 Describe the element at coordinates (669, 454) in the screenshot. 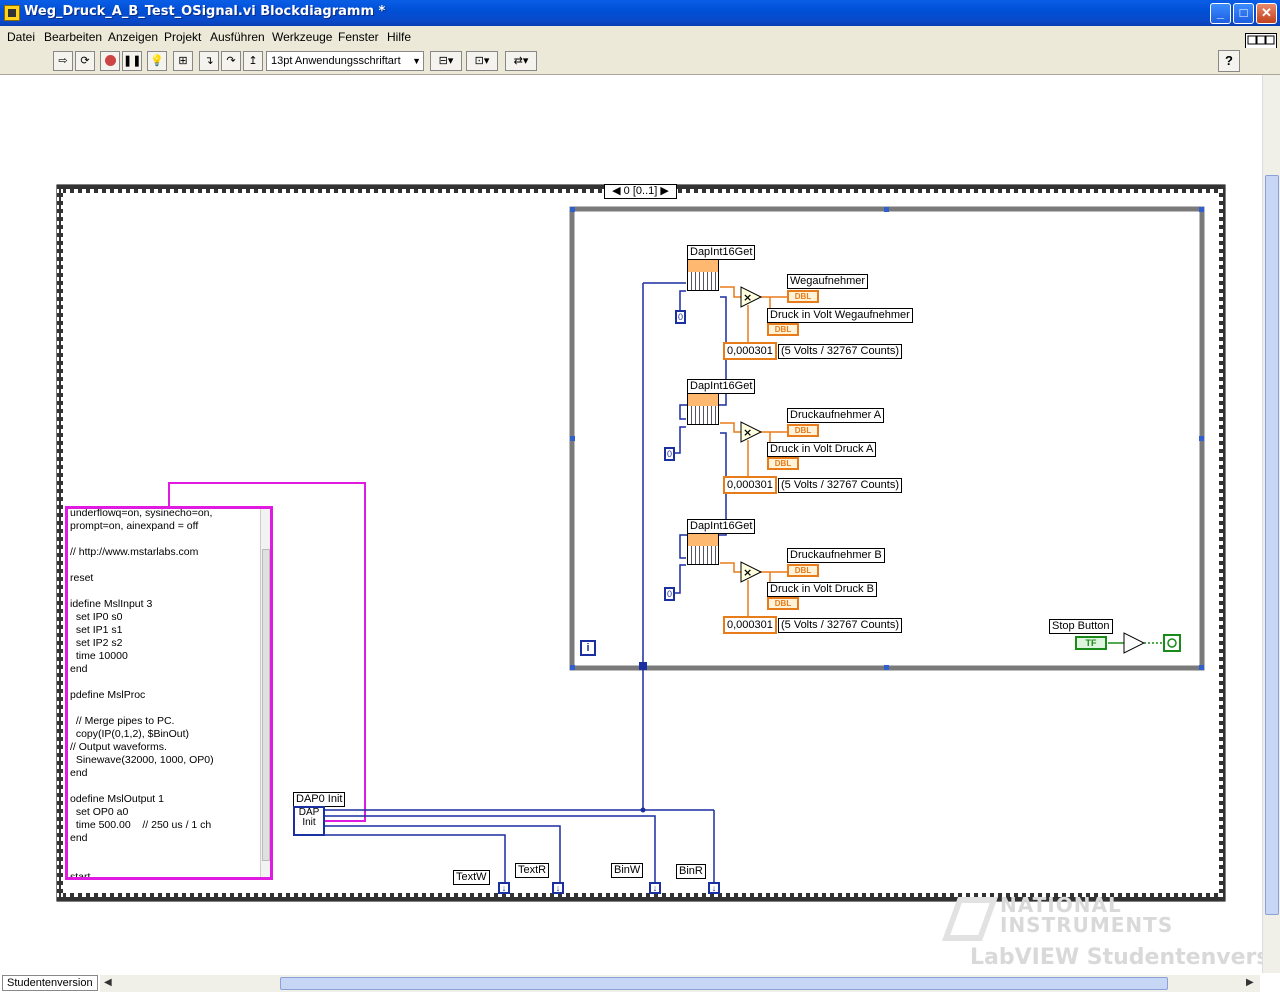

I see `index-constant-2: 0` at that location.